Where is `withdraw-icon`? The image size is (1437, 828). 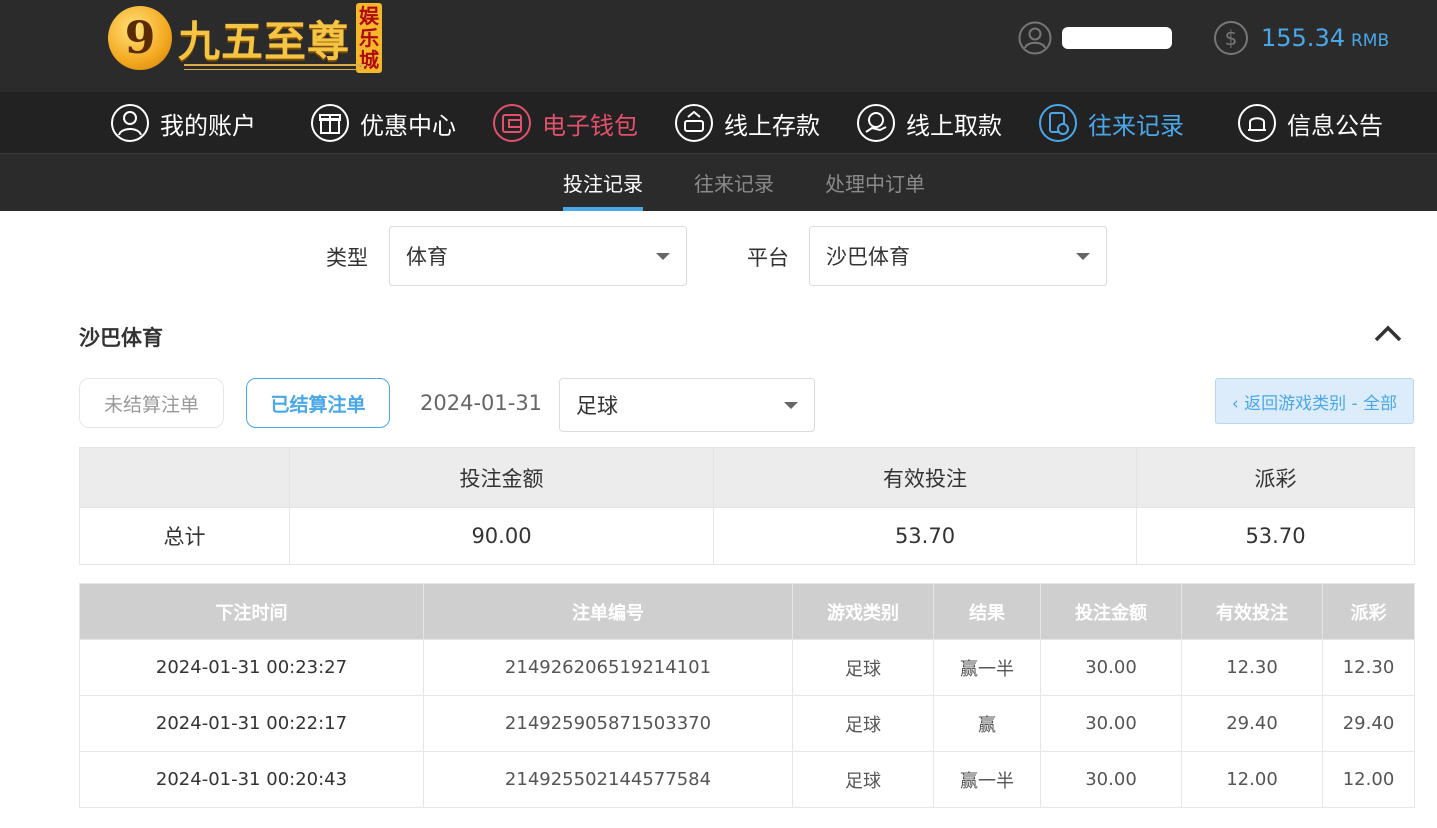
withdraw-icon is located at coordinates (876, 123).